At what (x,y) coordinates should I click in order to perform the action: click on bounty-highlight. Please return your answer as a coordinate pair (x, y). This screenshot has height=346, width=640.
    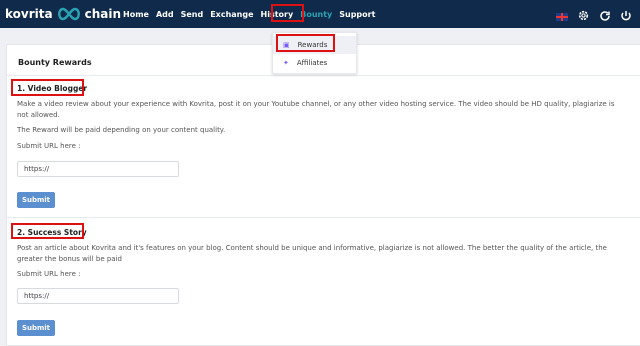
    Looking at the image, I should click on (287, 13).